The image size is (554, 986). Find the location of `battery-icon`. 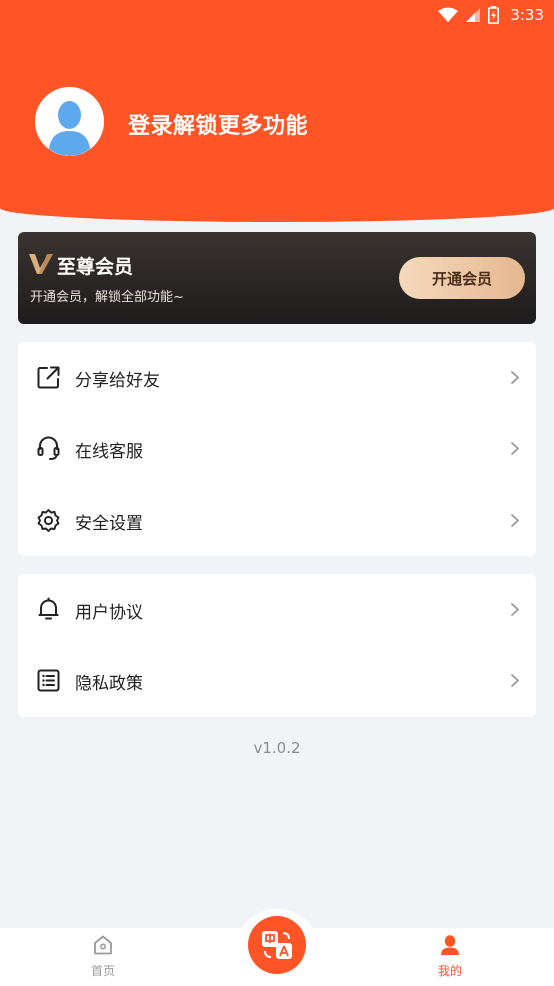

battery-icon is located at coordinates (494, 15).